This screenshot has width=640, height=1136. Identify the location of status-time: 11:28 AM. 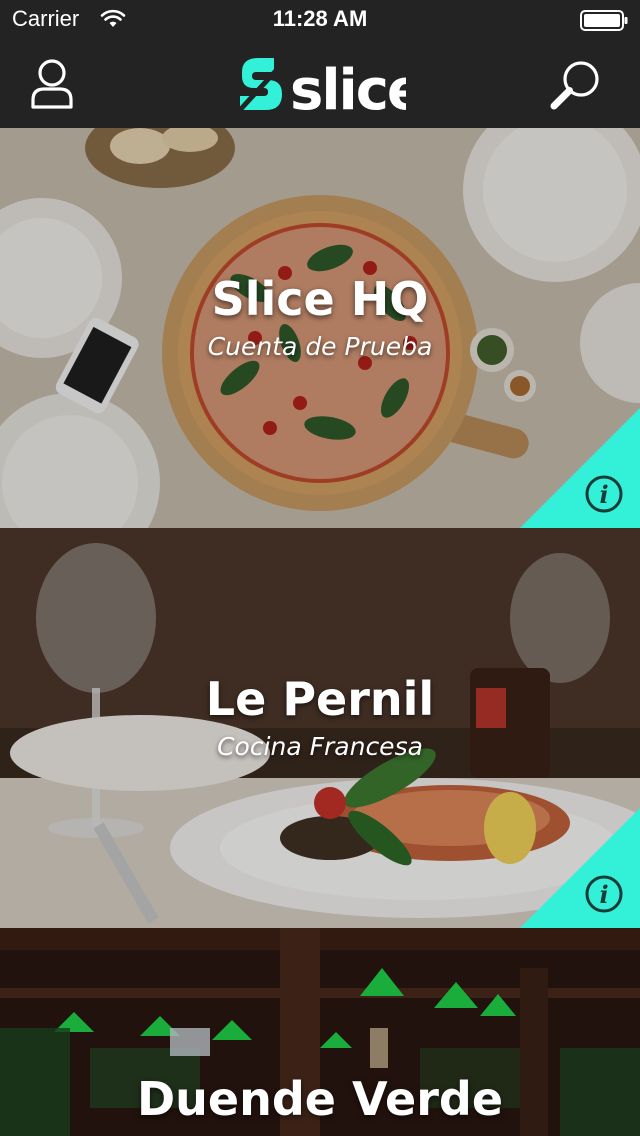
(320, 18).